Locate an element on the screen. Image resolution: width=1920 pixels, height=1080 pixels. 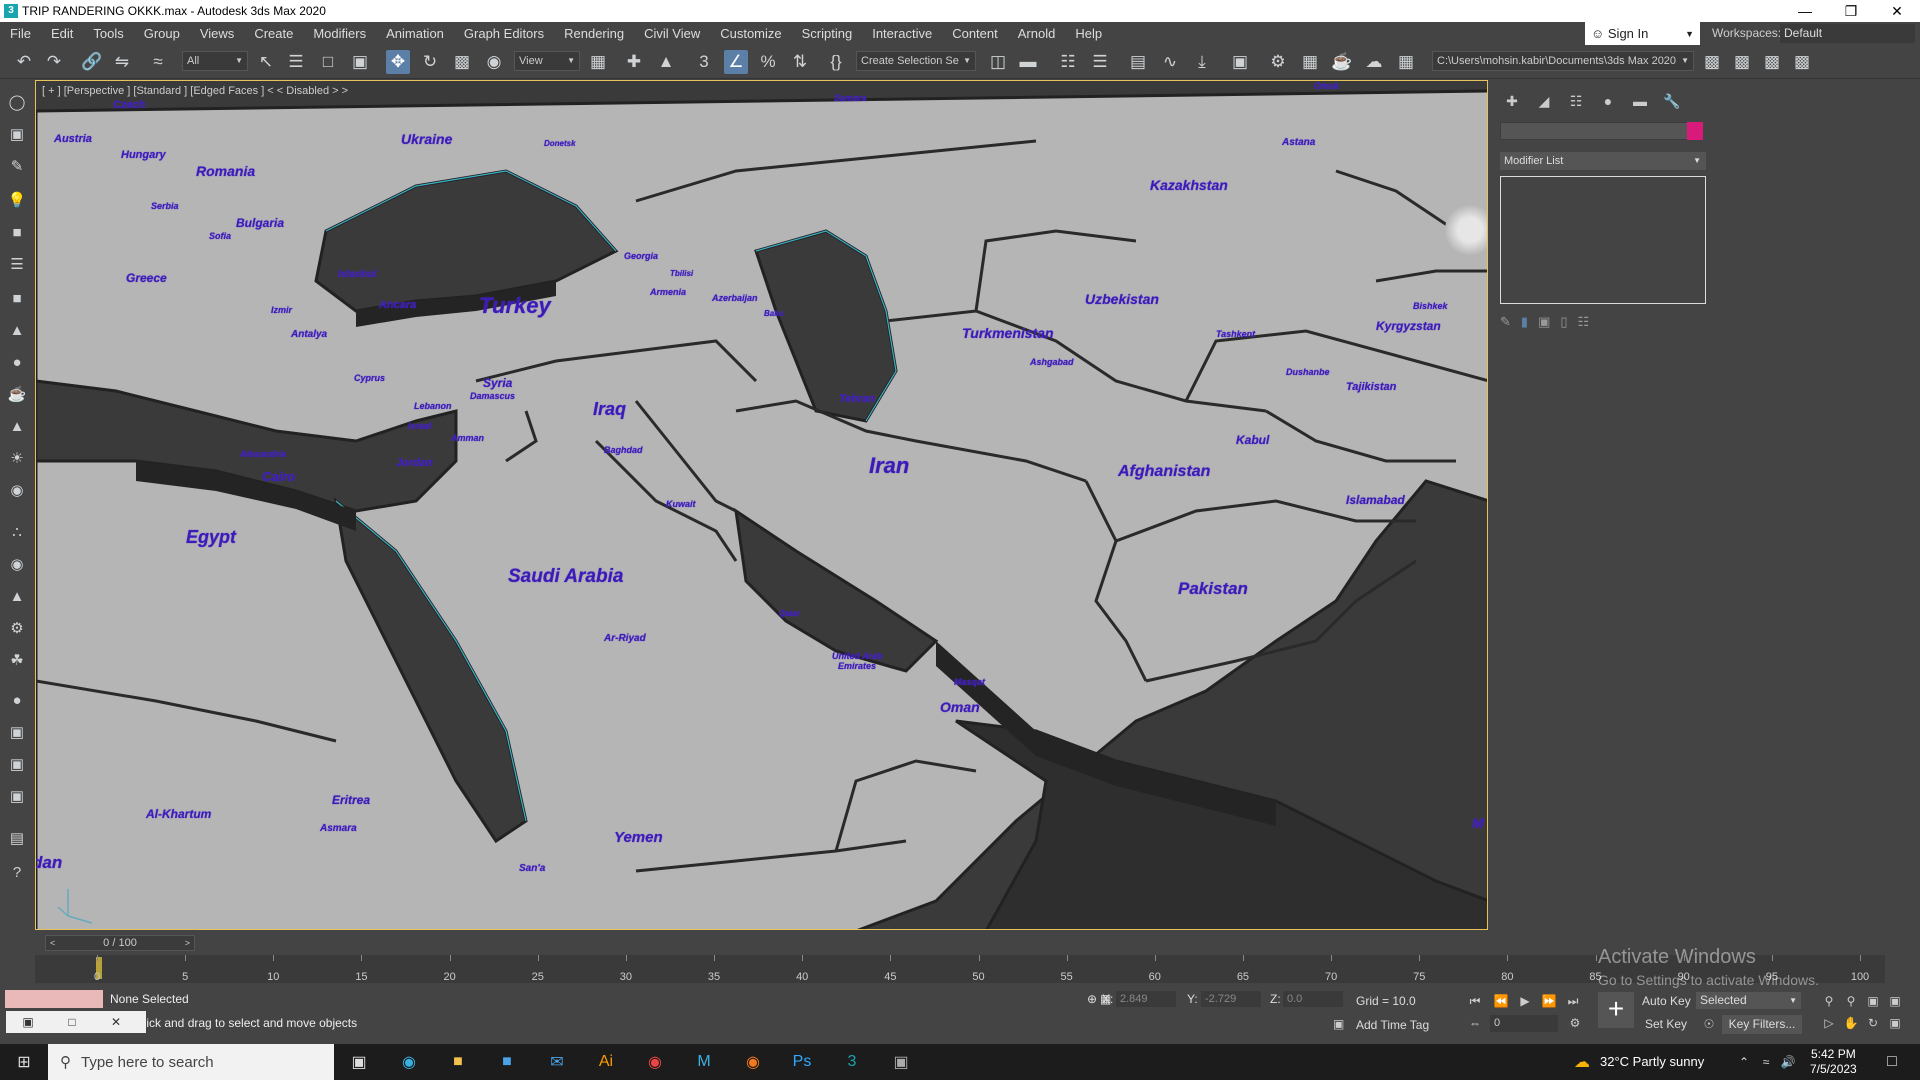
time-configuration-icon: ⚙ is located at coordinates (1575, 1023).